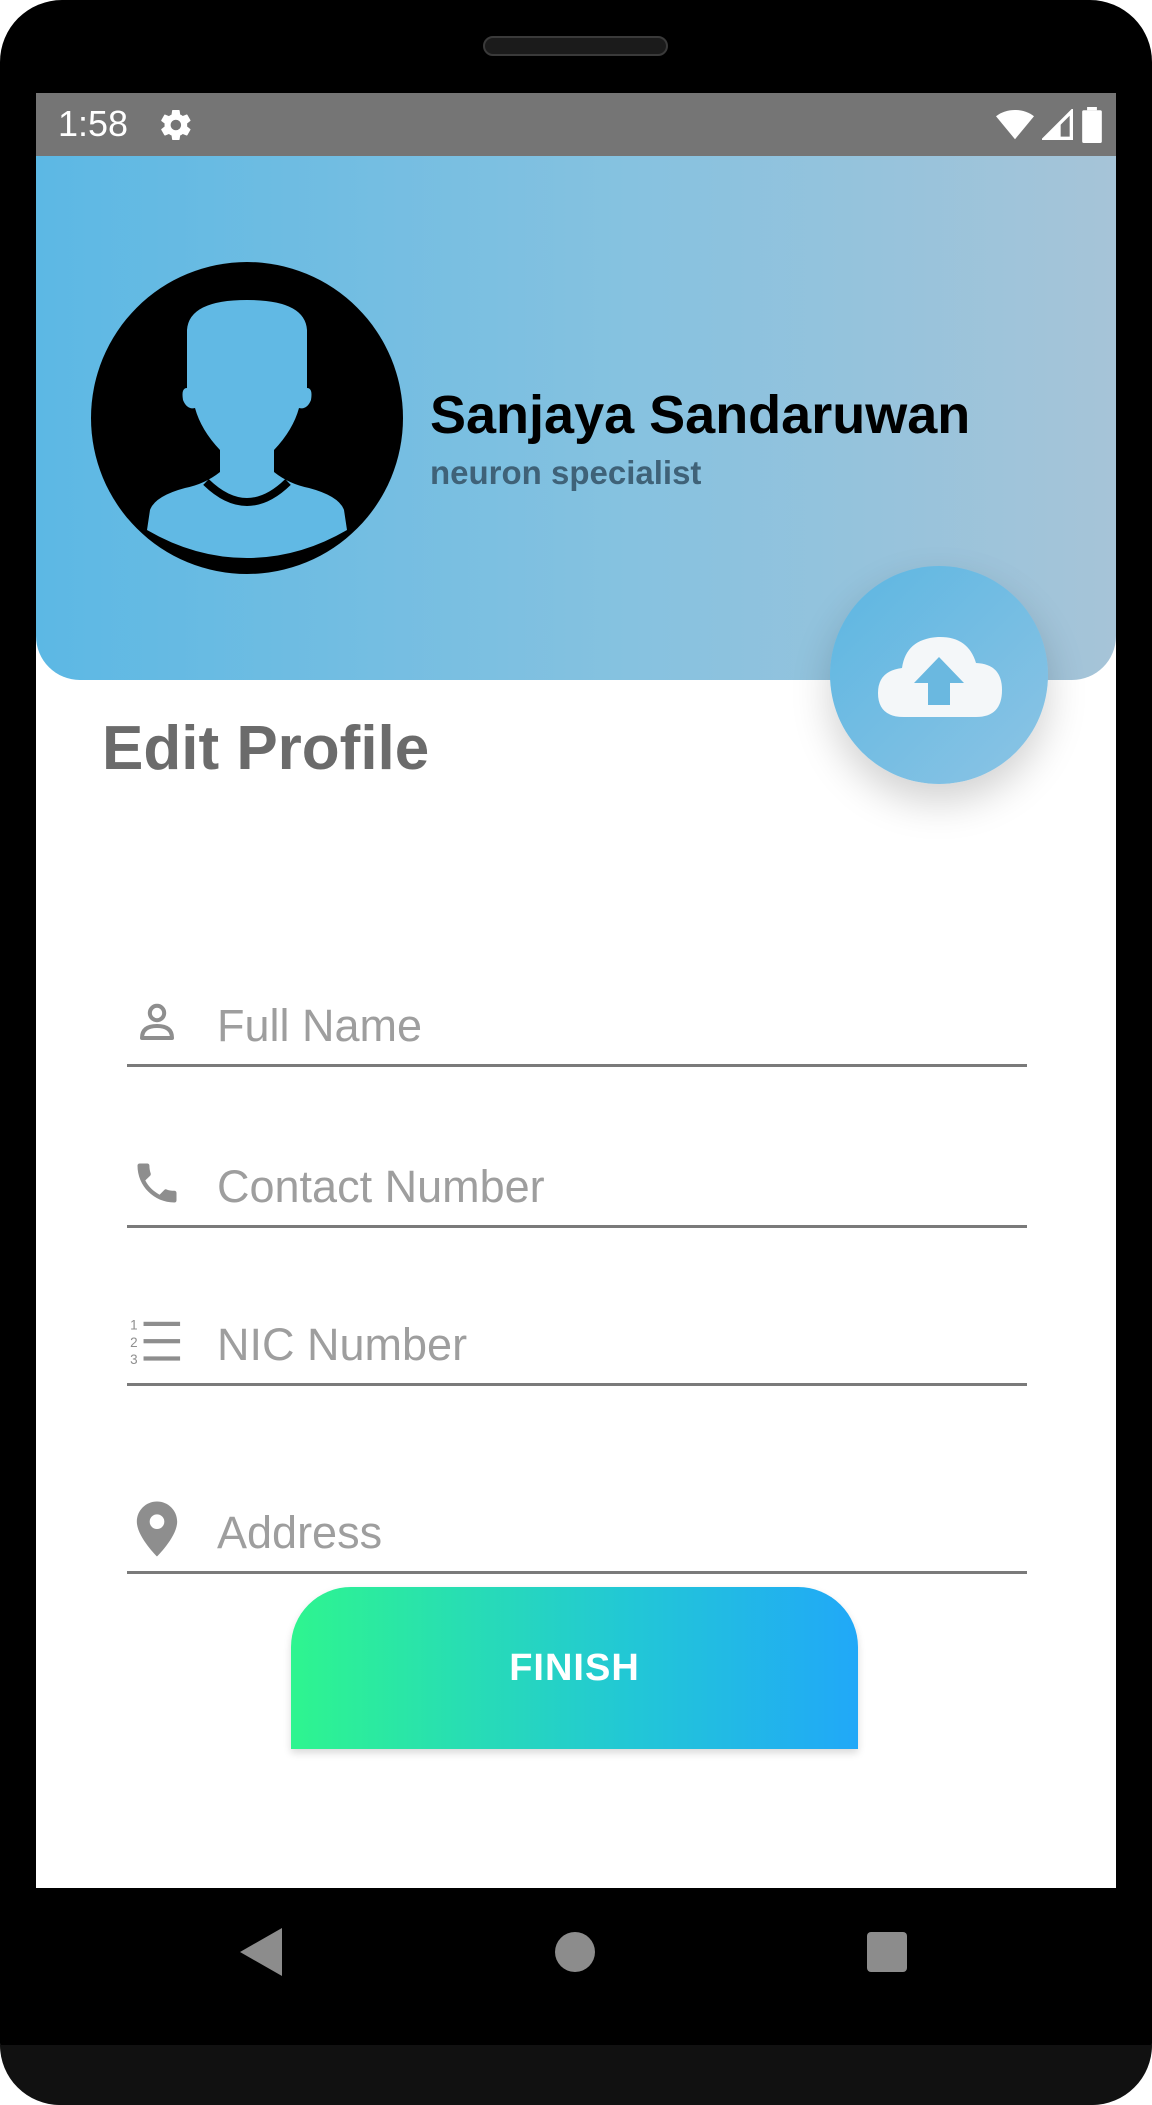 The width and height of the screenshot is (1152, 2105). I want to click on status-icons, so click(1049, 125).